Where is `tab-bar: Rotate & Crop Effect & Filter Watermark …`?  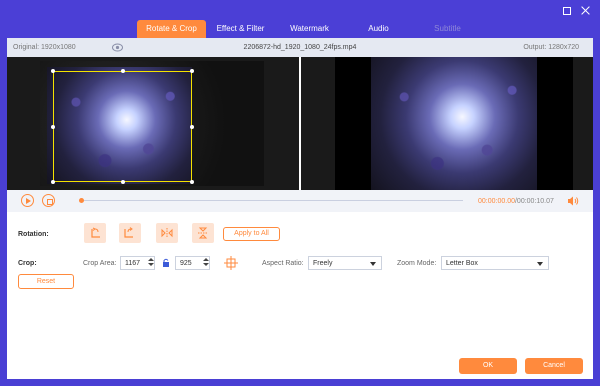 tab-bar: Rotate & Crop Effect & Filter Watermark … is located at coordinates (309, 29).